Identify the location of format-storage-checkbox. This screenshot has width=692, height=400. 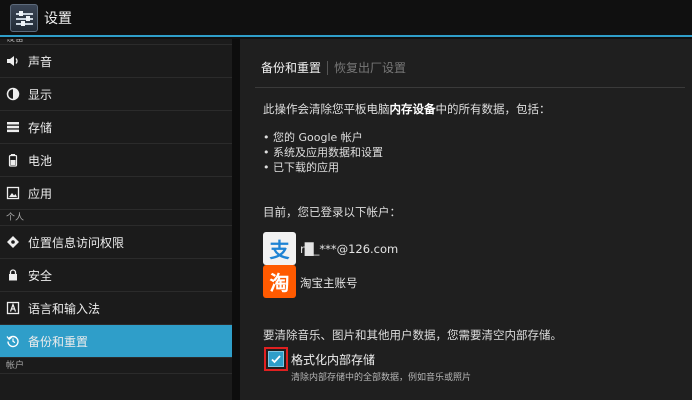
(276, 359).